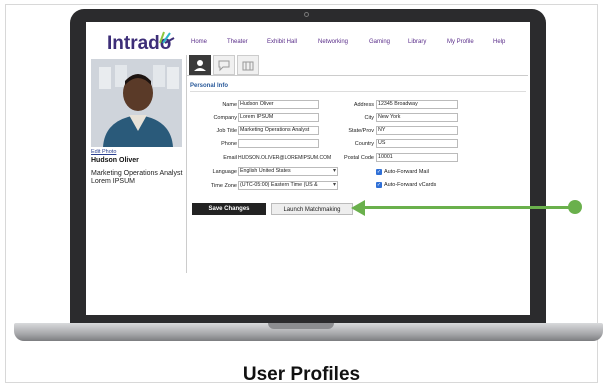 The width and height of the screenshot is (603, 387). Describe the element at coordinates (113, 181) in the screenshot. I see `user-company: Lorem IPSUM` at that location.